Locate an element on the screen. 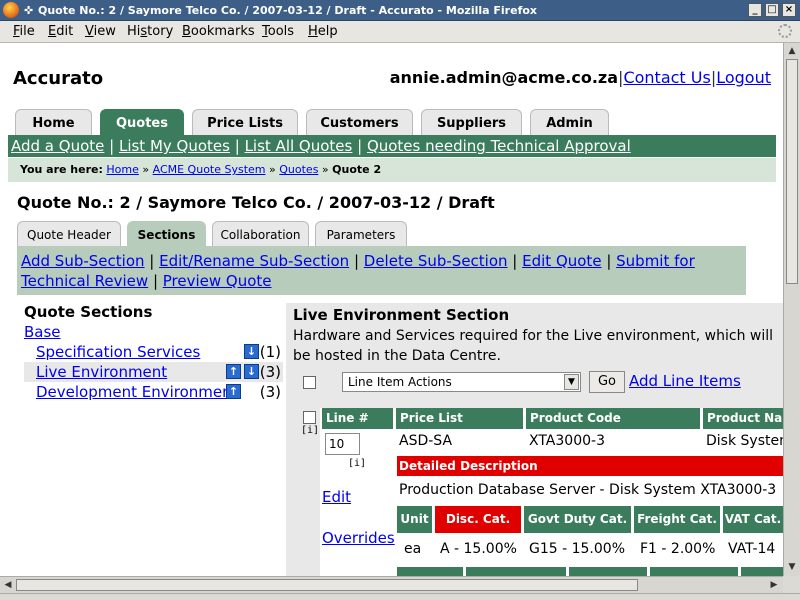 Image resolution: width=800 pixels, height=600 pixels. select-all-checkbox is located at coordinates (309, 382).